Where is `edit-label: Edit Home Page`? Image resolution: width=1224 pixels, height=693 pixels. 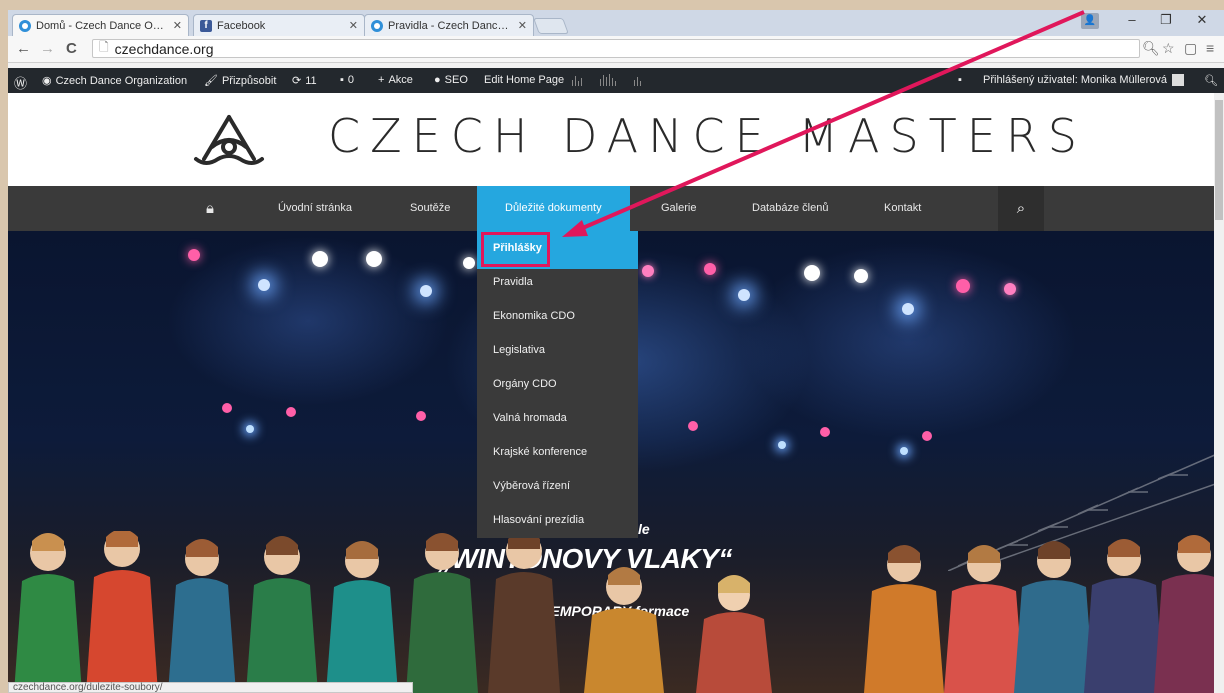 edit-label: Edit Home Page is located at coordinates (524, 80).